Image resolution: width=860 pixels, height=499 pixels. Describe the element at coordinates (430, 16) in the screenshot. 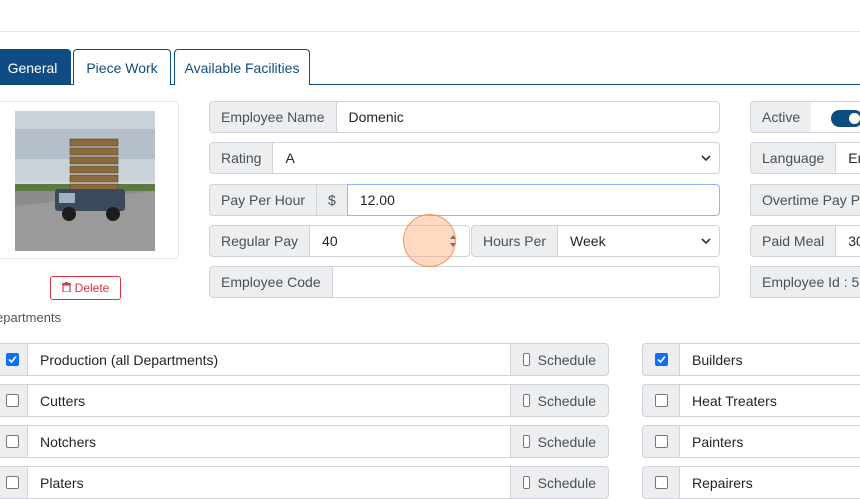

I see `top-bar` at that location.